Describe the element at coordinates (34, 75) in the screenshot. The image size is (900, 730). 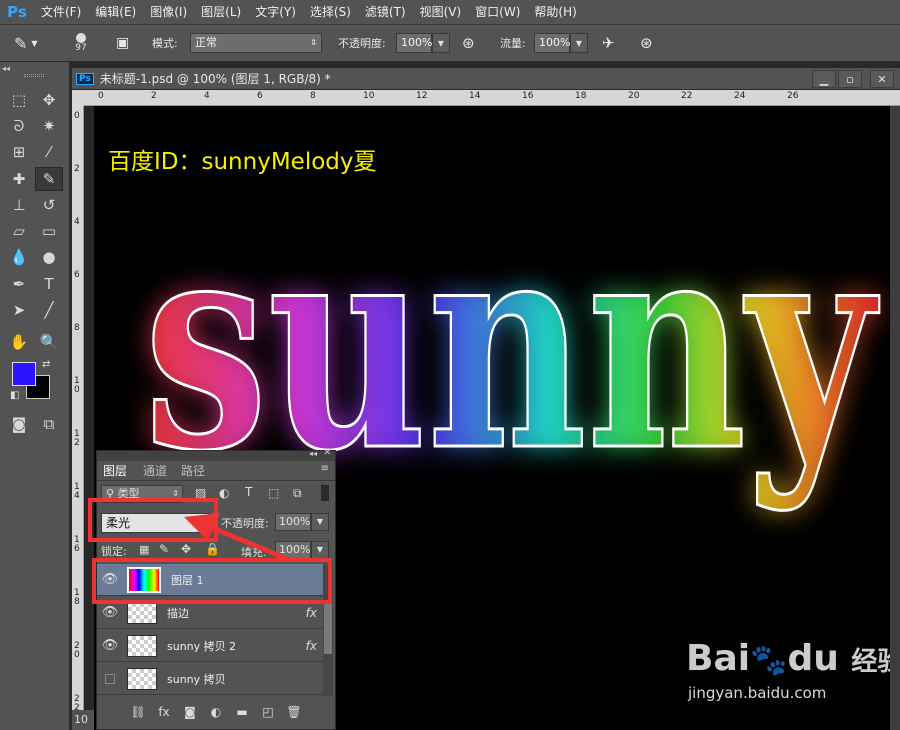
I see `panel-grip` at that location.